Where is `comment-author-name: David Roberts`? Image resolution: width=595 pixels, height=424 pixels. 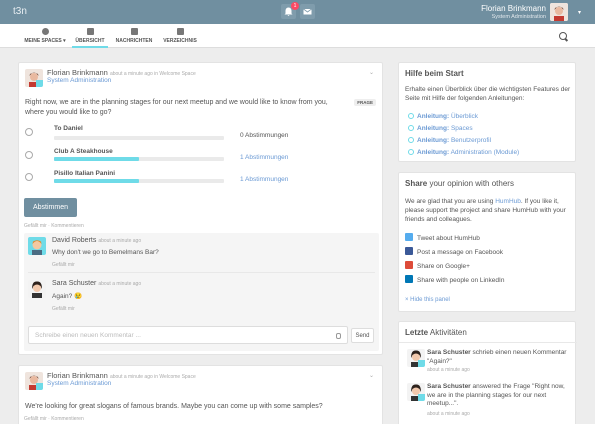 comment-author-name: David Roberts is located at coordinates (74, 240).